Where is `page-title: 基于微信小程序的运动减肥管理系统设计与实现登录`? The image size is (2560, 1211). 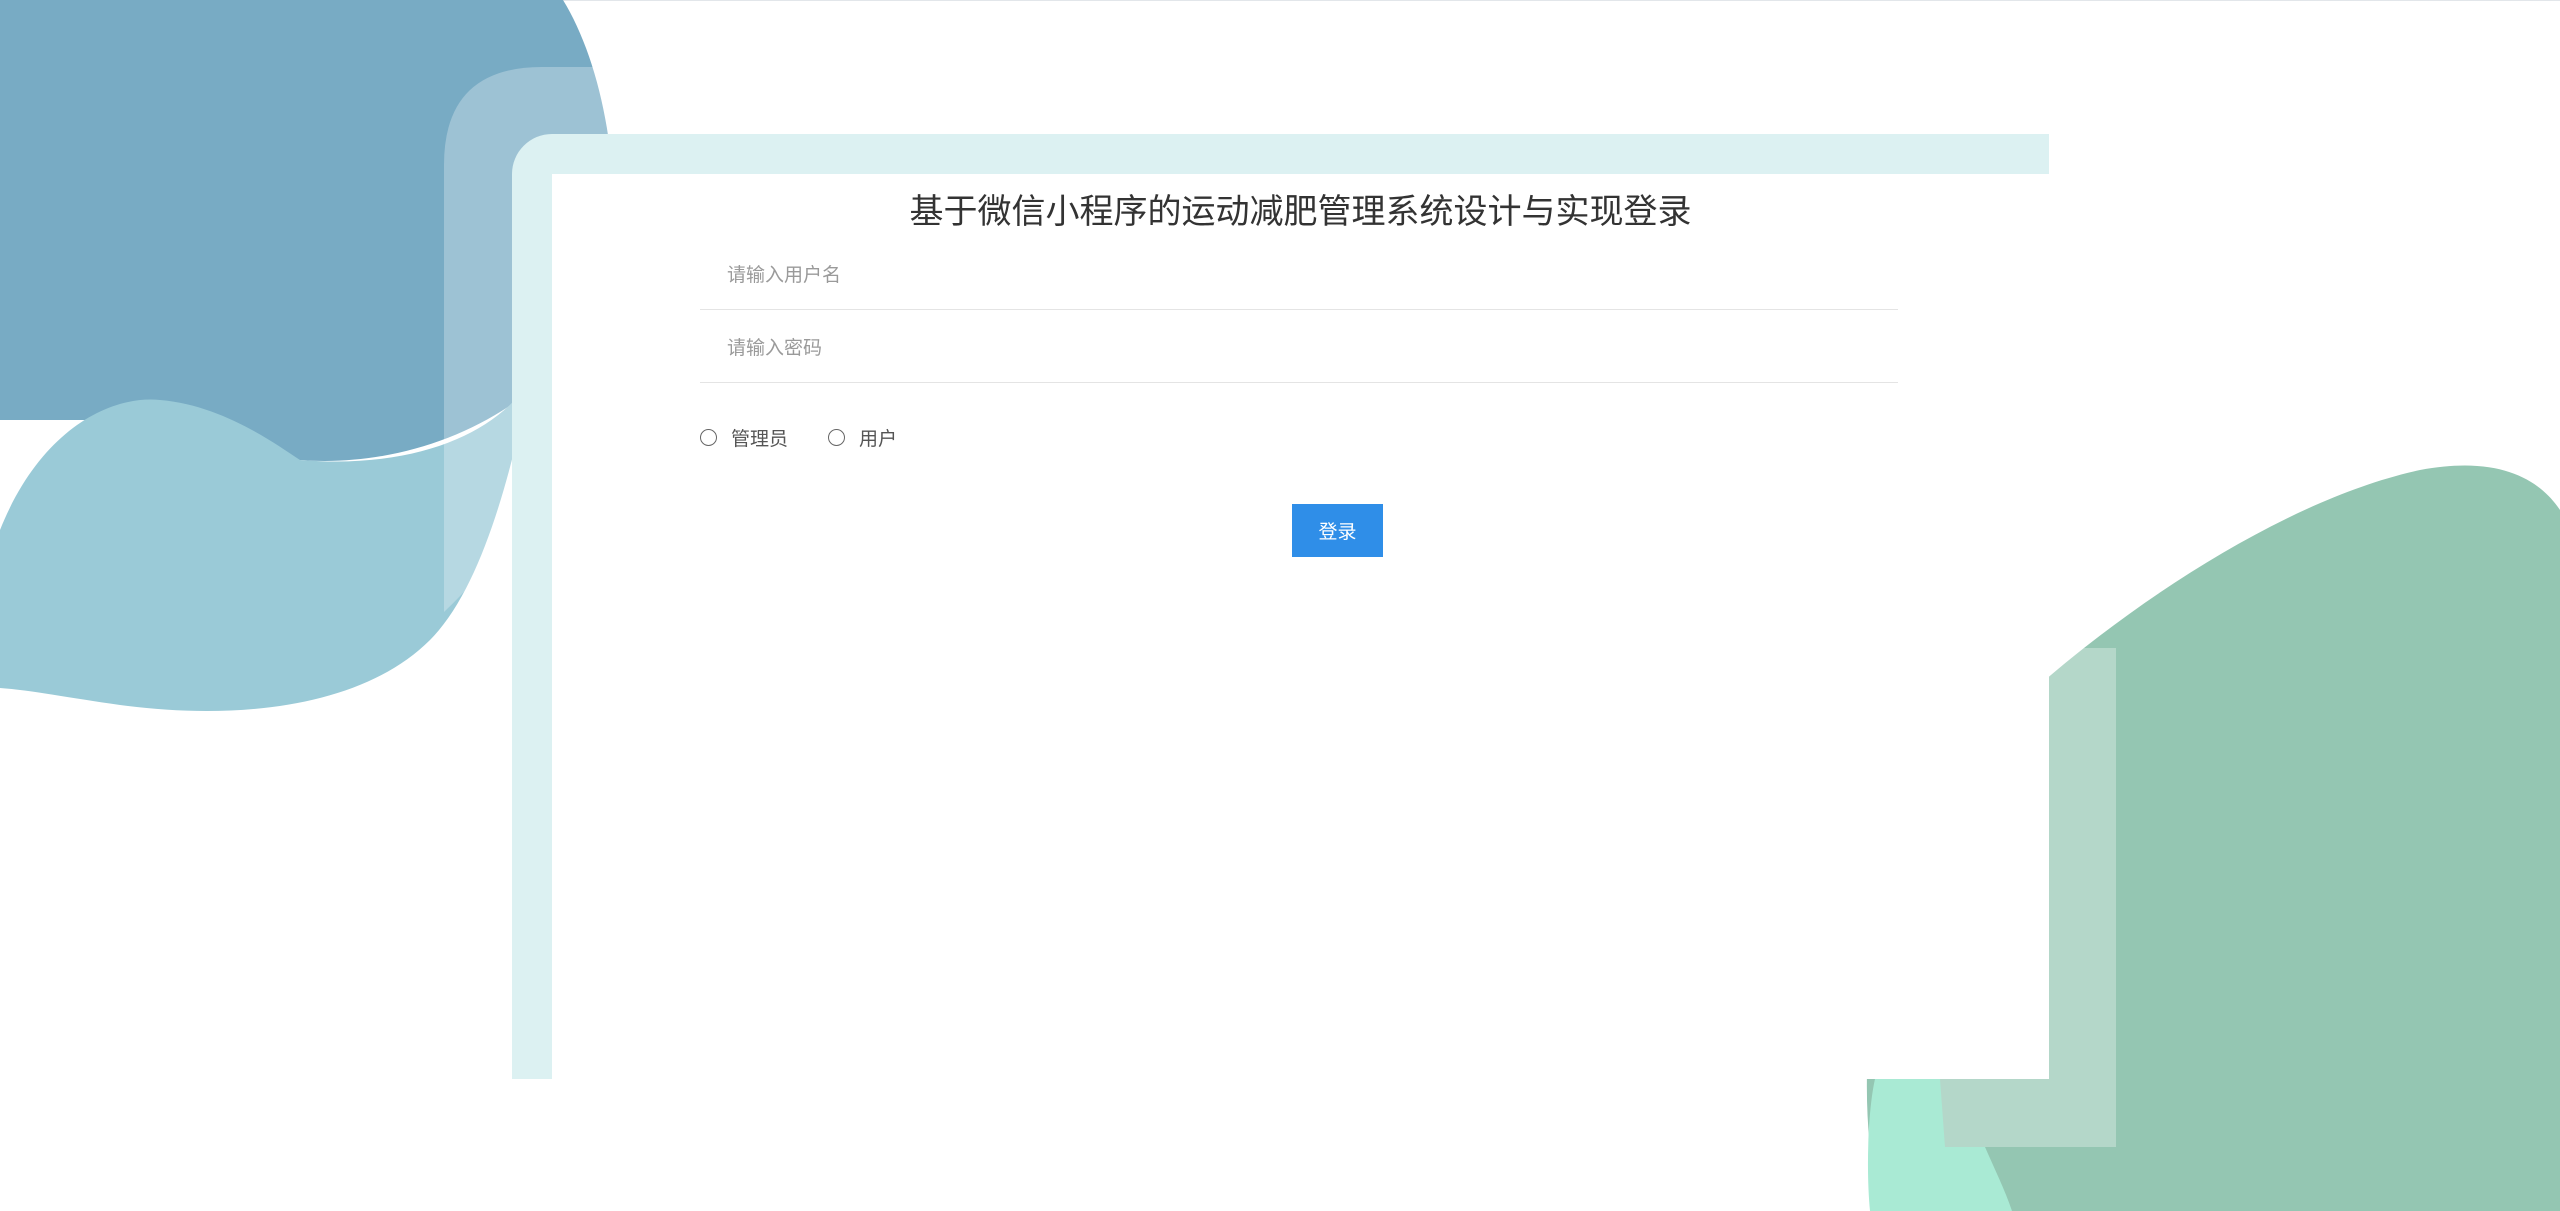
page-title: 基于微信小程序的运动减肥管理系统设计与实现登录 is located at coordinates (1300, 212).